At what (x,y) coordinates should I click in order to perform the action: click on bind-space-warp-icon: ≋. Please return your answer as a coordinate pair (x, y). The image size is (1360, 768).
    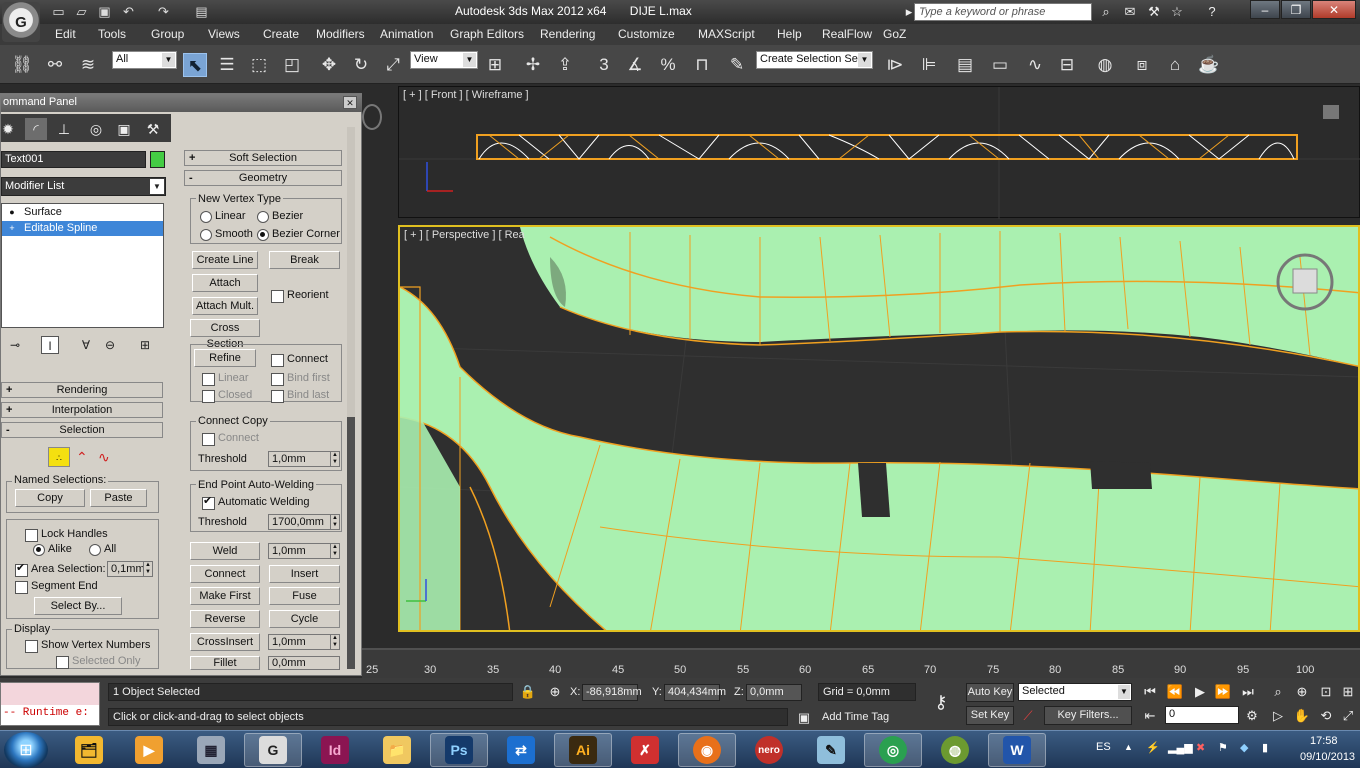
    Looking at the image, I should click on (88, 65).